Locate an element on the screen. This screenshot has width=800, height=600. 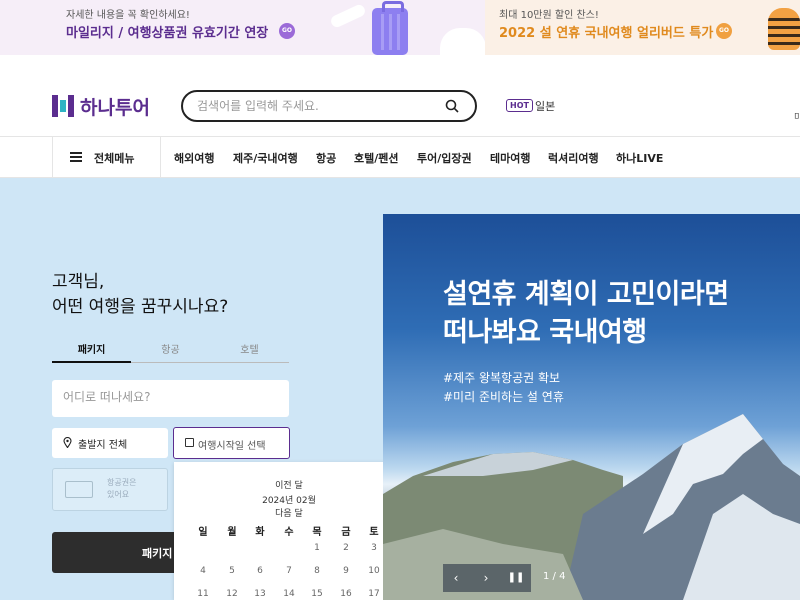
search-input is located at coordinates (317, 106).